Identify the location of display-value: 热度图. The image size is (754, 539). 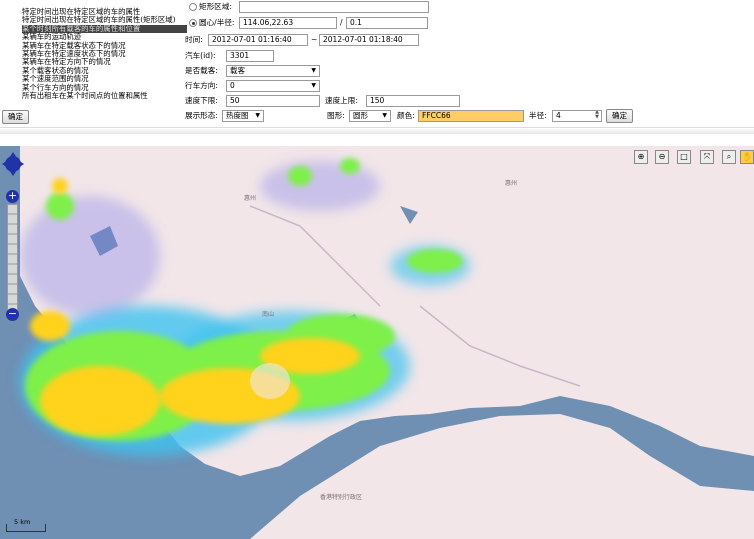
(237, 115).